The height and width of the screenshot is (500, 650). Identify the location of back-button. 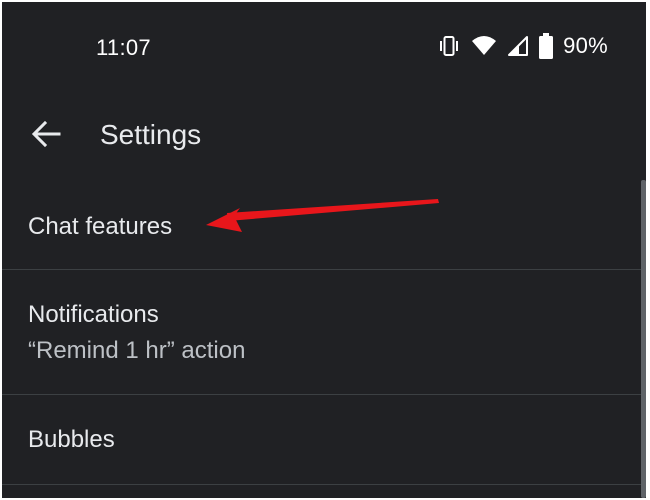
(46, 136).